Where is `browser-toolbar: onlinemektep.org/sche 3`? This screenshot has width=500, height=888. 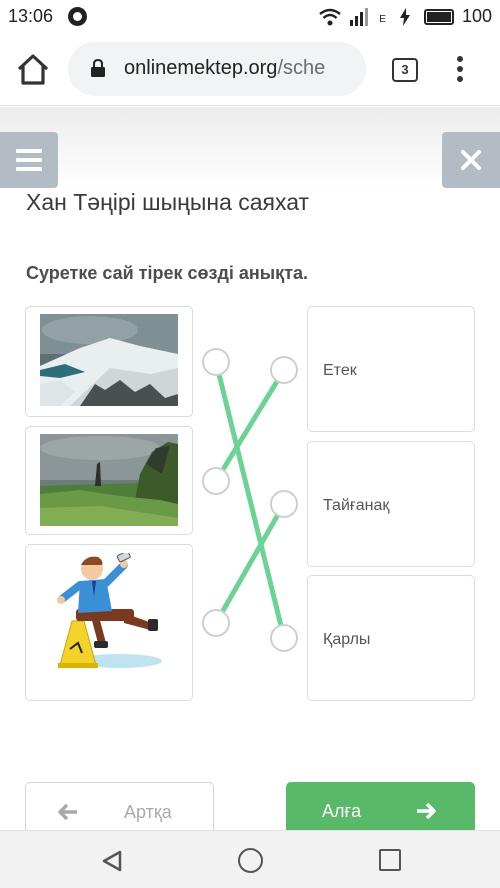 browser-toolbar: onlinemektep.org/sche 3 is located at coordinates (250, 70).